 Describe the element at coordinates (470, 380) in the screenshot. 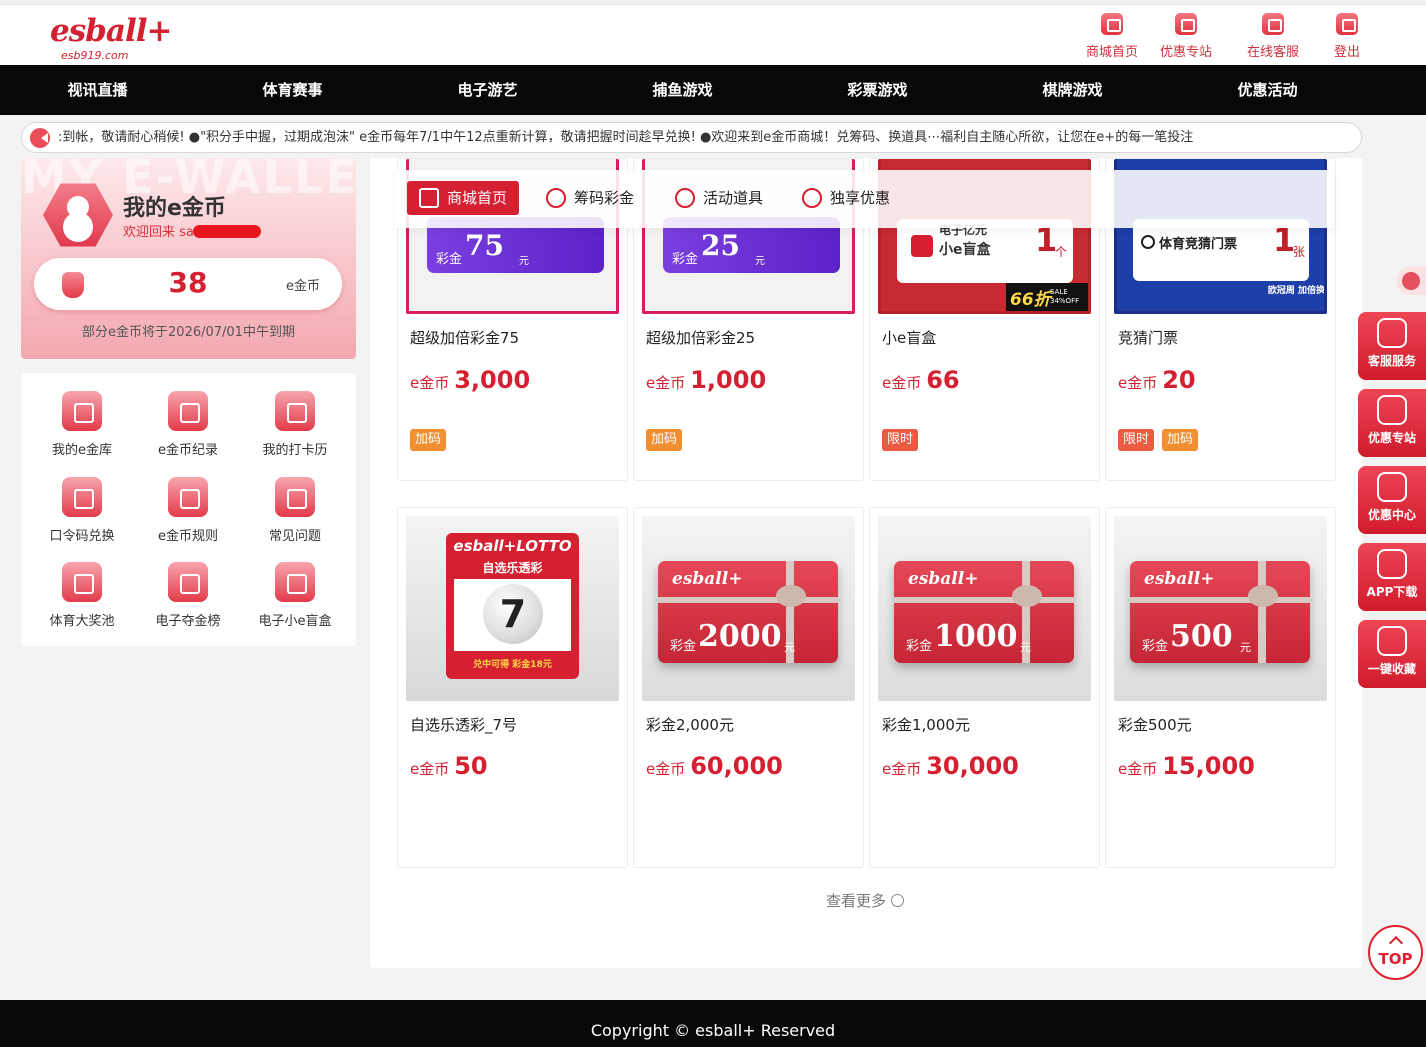

I see `product-price: e金币 3,000` at that location.